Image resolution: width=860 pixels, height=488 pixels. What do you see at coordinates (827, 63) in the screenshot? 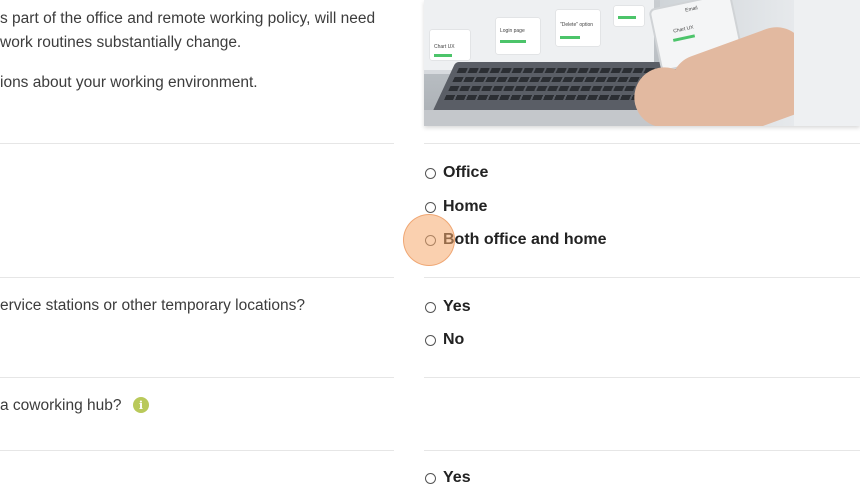
I see `sleeve` at bounding box center [827, 63].